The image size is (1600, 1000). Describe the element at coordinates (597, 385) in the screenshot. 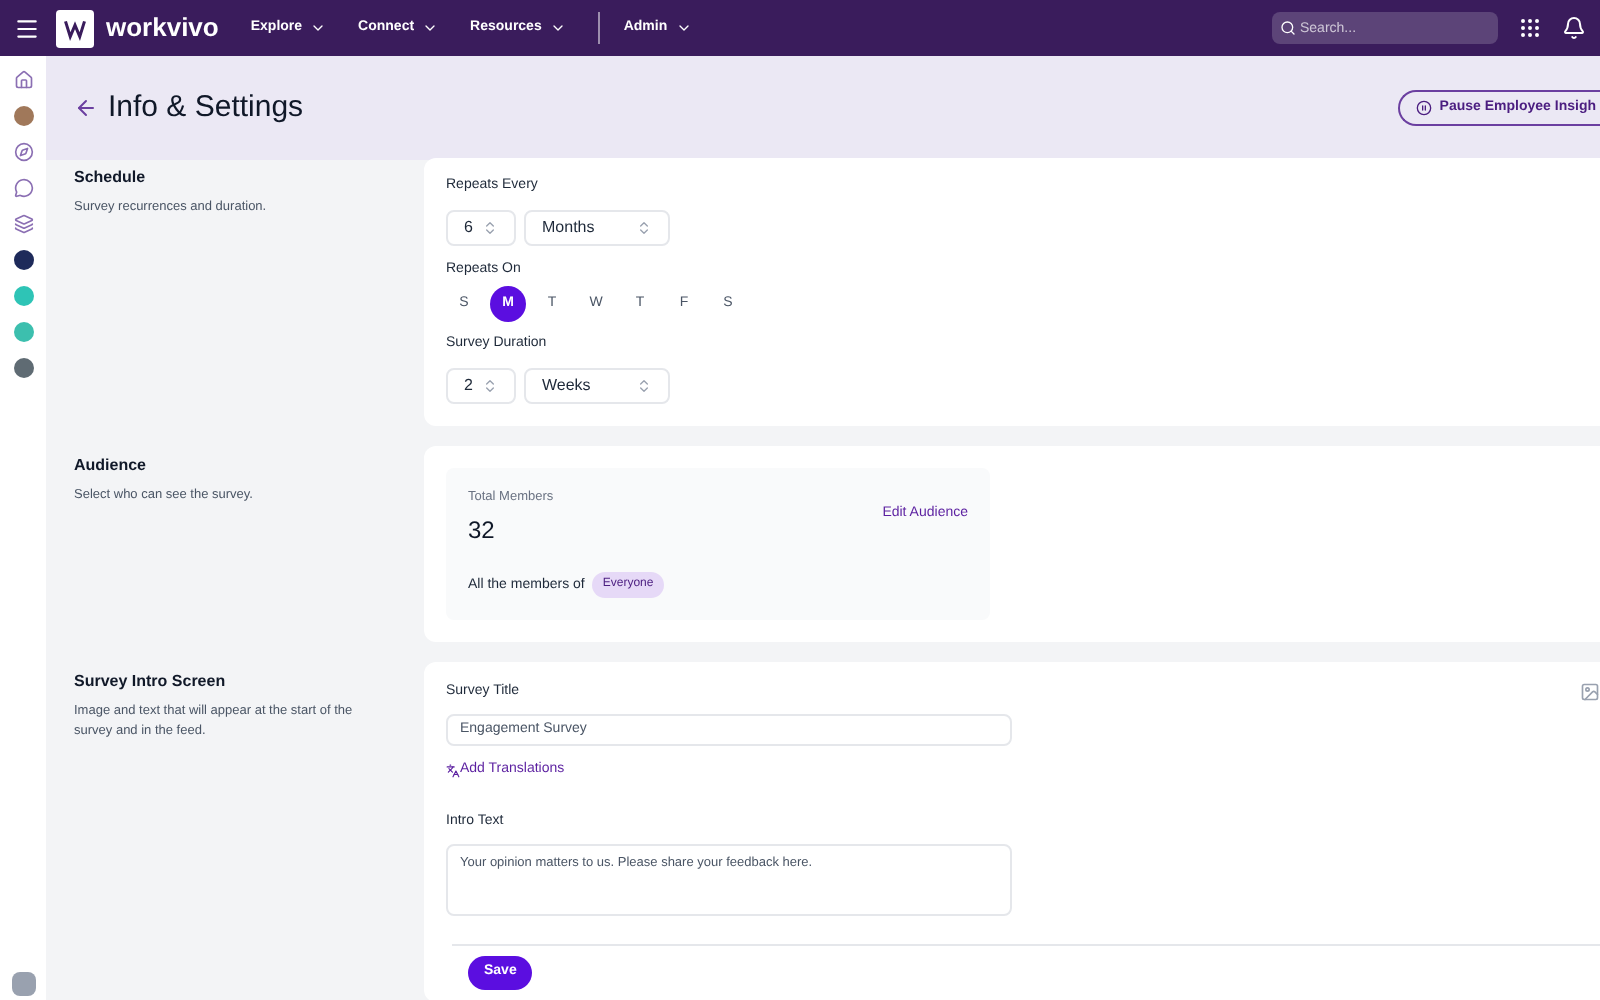

I see `duration-unit-select: Weeks` at that location.